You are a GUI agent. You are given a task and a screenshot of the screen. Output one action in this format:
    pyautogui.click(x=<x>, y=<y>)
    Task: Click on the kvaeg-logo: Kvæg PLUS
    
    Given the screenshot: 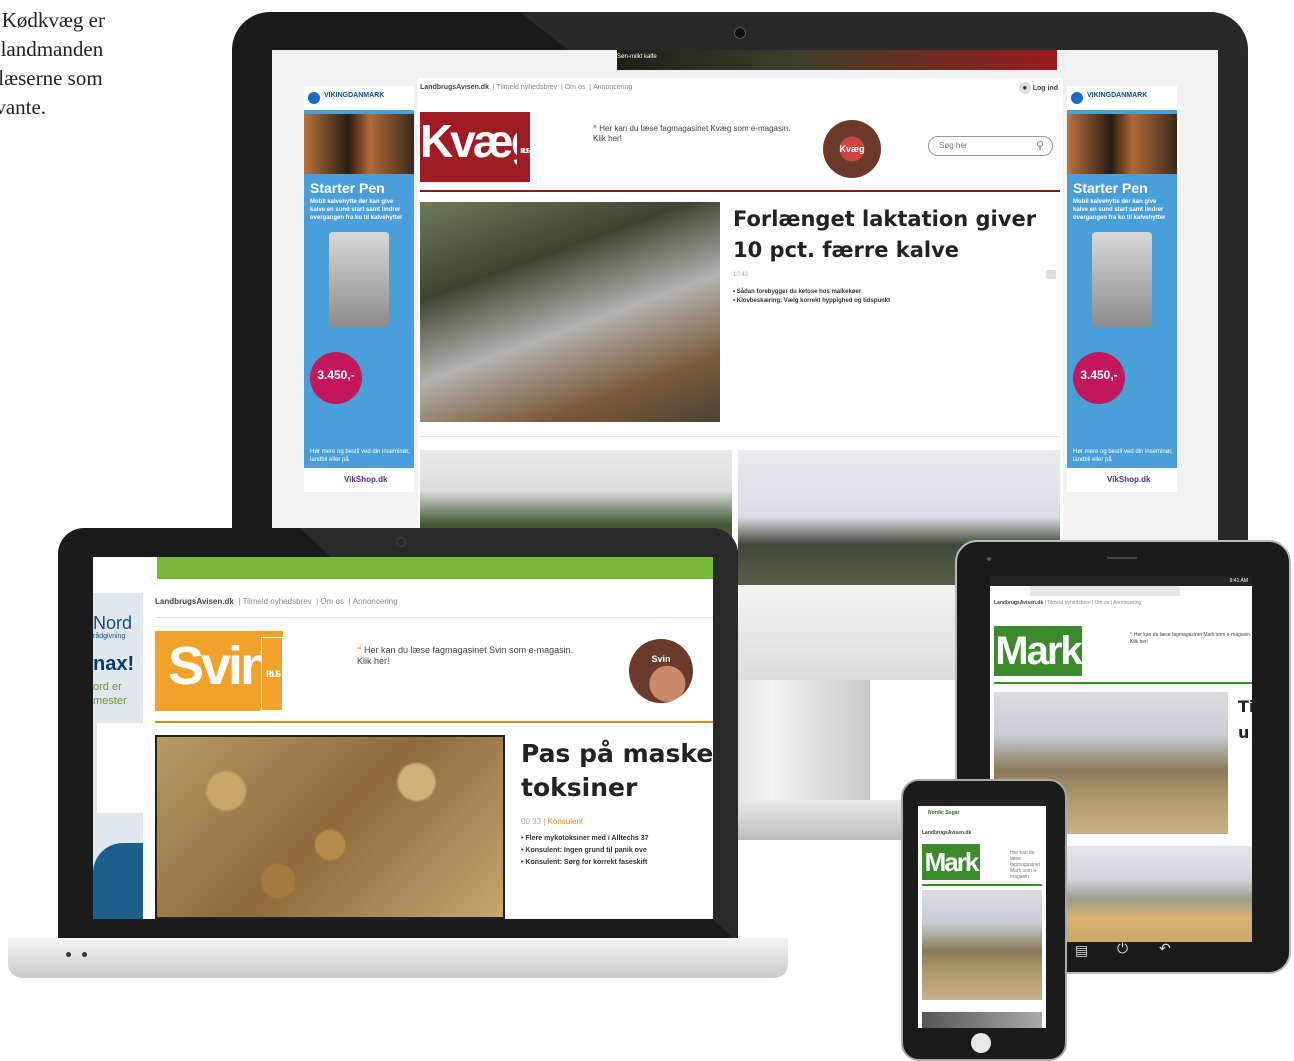 What is the action you would take?
    pyautogui.click(x=479, y=147)
    